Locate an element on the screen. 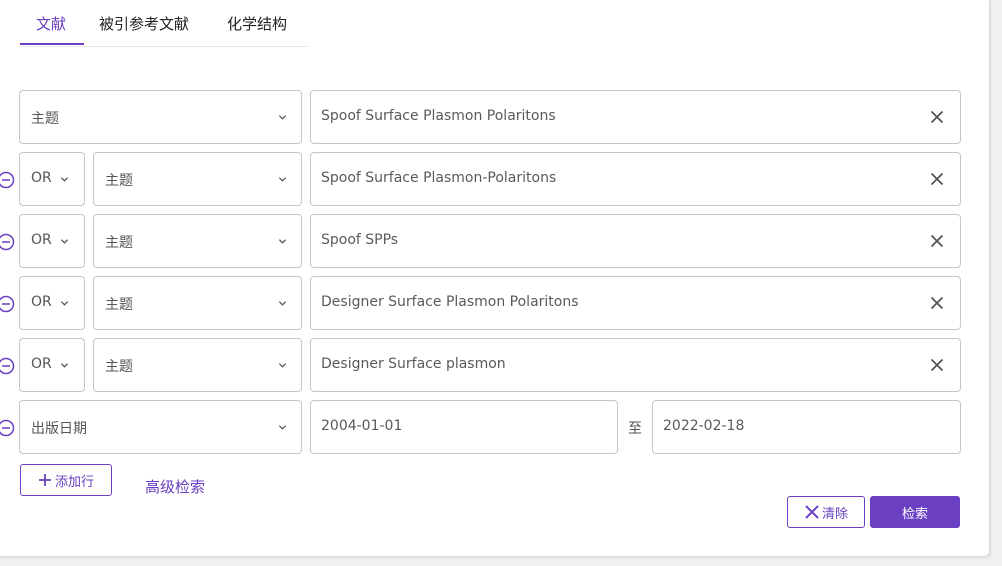 Image resolution: width=1002 pixels, height=566 pixels. tab-literature: 文献 is located at coordinates (51, 23).